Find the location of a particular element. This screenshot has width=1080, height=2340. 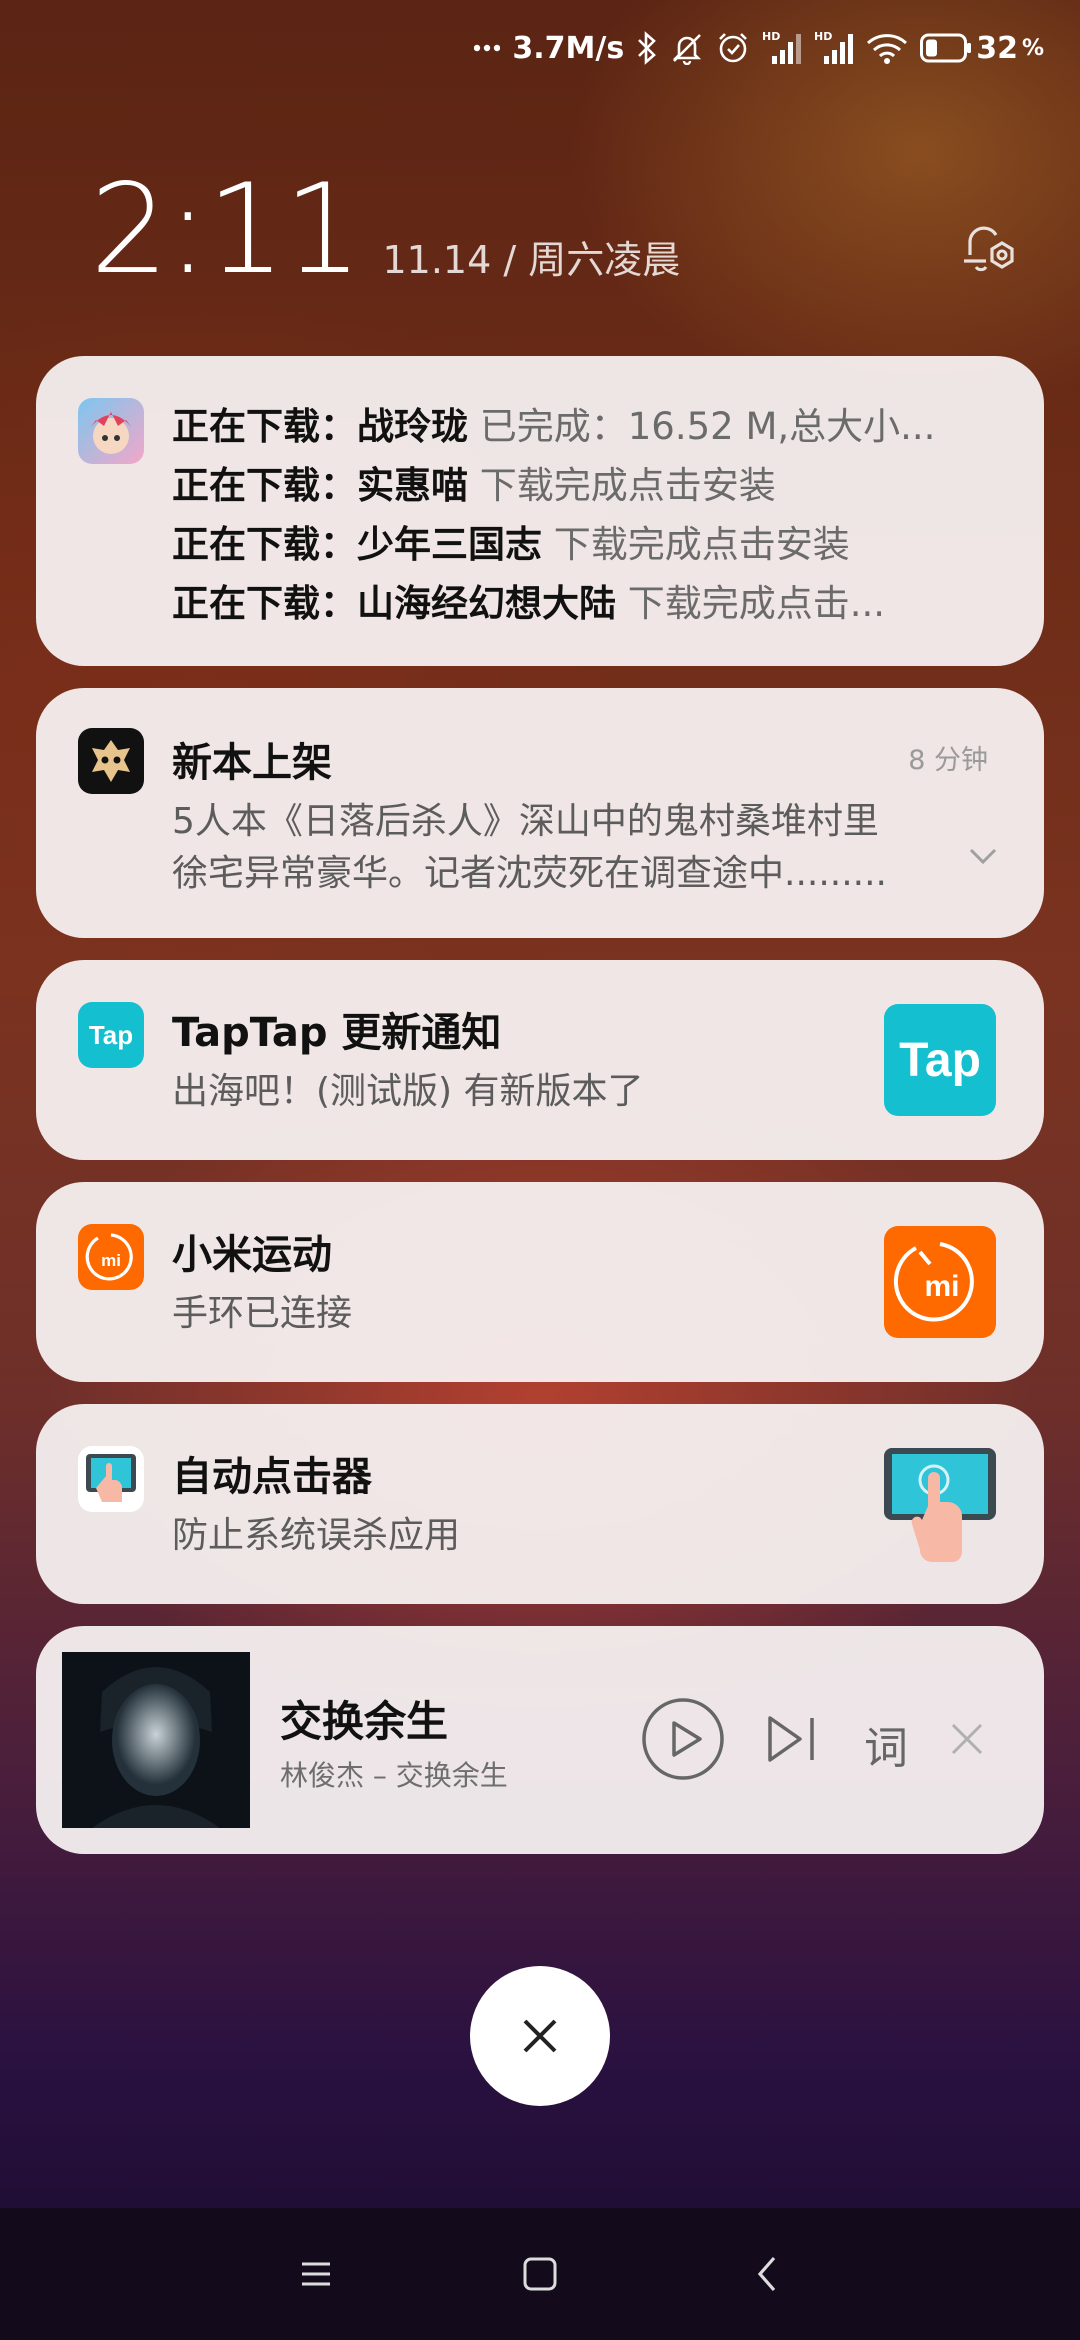

notification-time: 8 分钟 is located at coordinates (948, 760).